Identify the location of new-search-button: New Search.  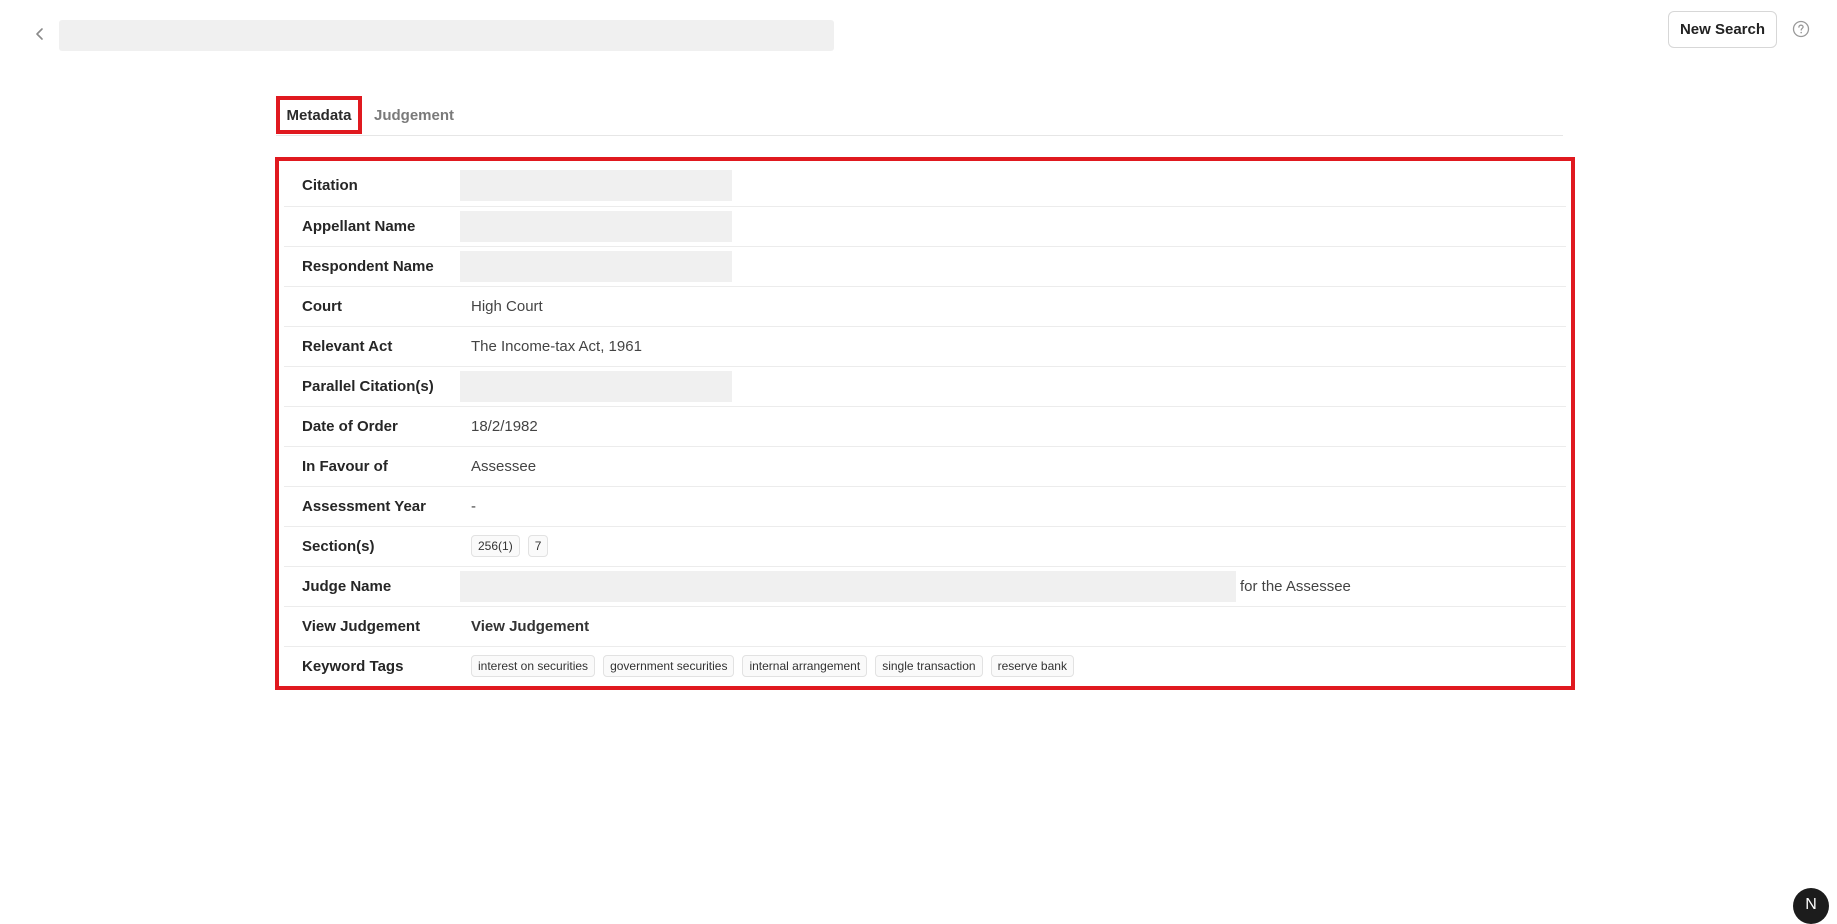
(1722, 29).